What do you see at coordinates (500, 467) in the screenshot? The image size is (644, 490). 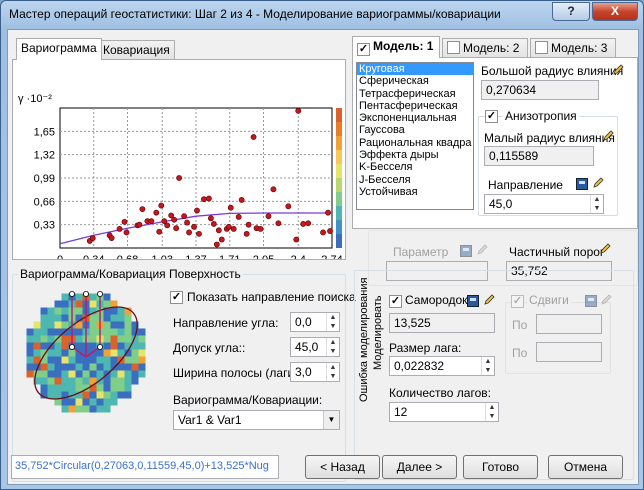 I see `finish-button: Готово` at bounding box center [500, 467].